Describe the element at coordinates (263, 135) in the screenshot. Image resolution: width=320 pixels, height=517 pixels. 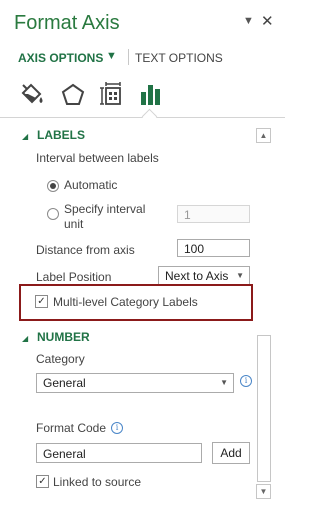
I see `scroll-up-icon: ▲` at that location.